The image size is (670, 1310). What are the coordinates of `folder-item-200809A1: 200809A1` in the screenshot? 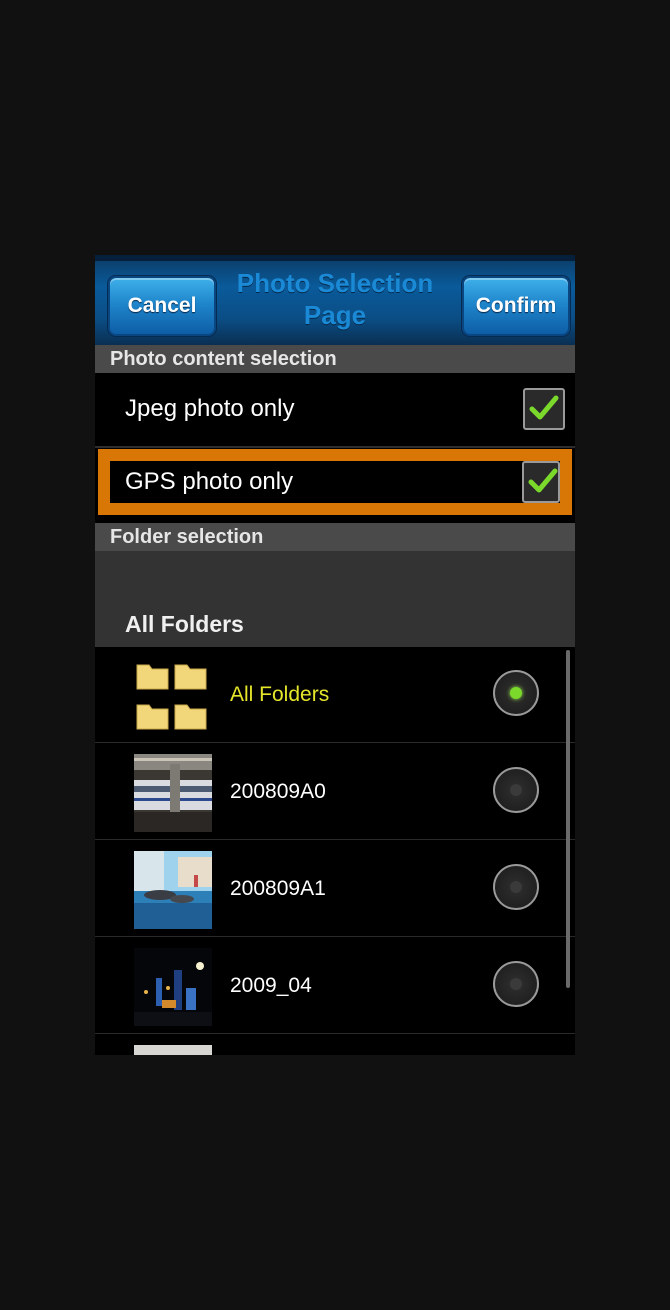 It's located at (335, 889).